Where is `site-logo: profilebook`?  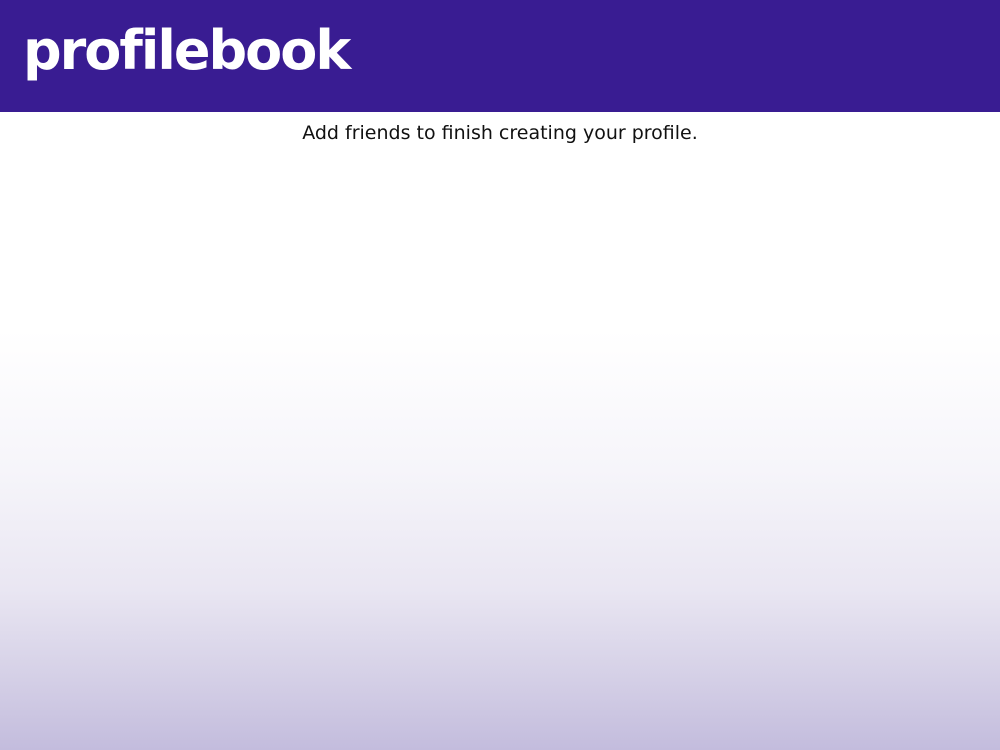
site-logo: profilebook is located at coordinates (187, 51).